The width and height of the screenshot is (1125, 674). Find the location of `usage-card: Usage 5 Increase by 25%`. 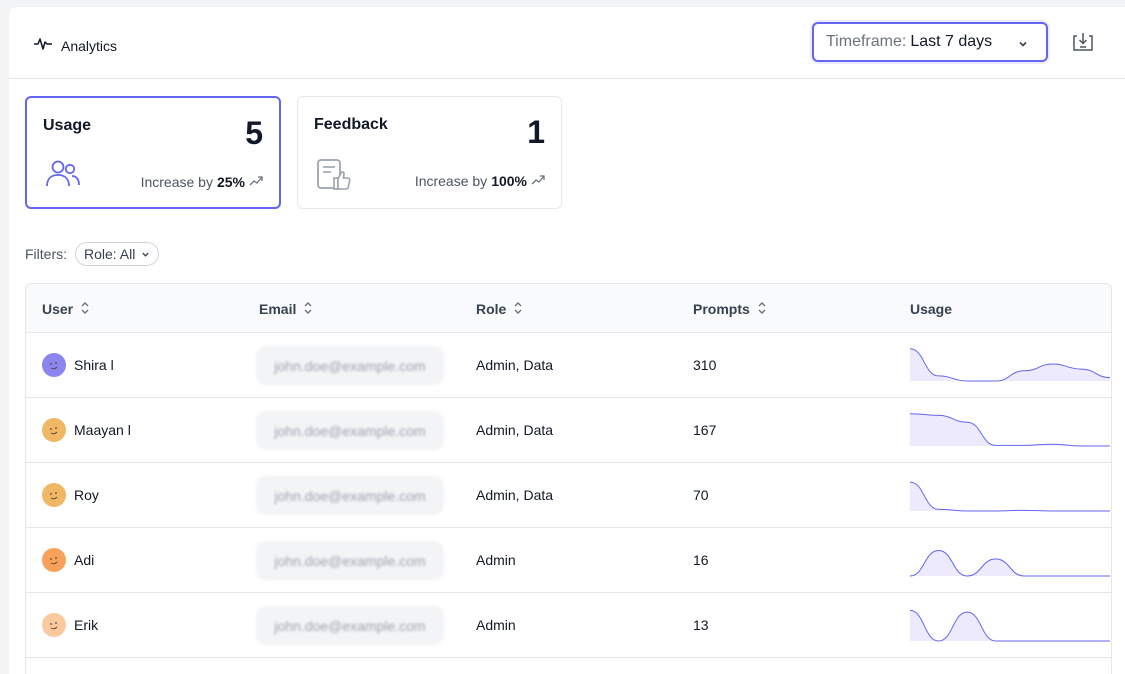

usage-card: Usage 5 Increase by 25% is located at coordinates (153, 152).